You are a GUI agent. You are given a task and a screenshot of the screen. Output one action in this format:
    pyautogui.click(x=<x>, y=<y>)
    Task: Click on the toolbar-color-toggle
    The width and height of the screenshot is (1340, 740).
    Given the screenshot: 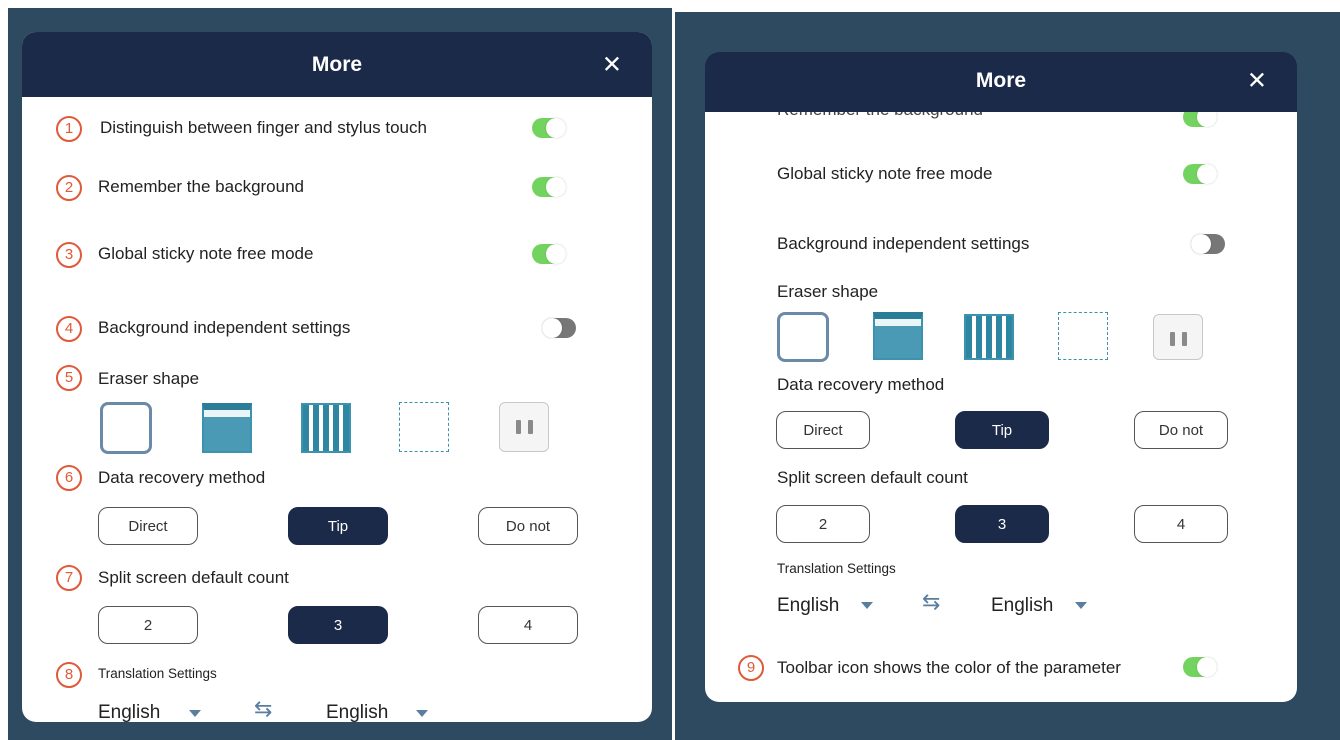 What is the action you would take?
    pyautogui.click(x=1200, y=667)
    